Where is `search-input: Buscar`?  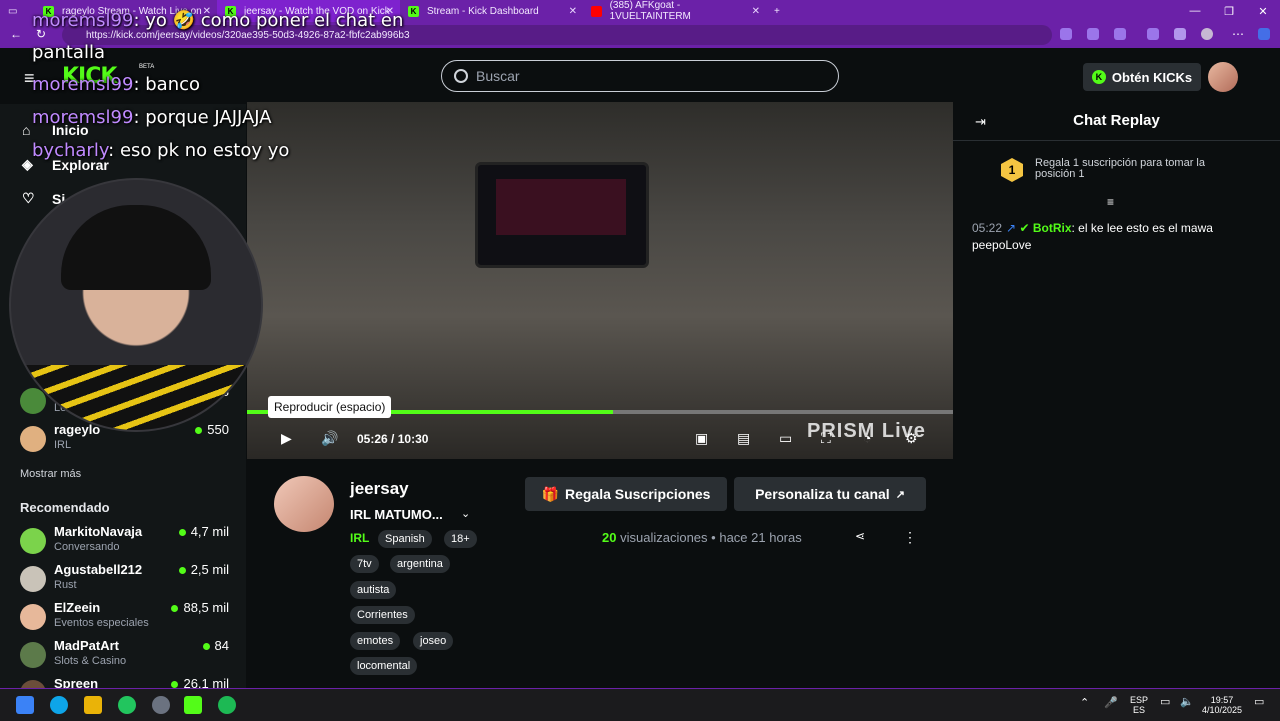 search-input: Buscar is located at coordinates (640, 76).